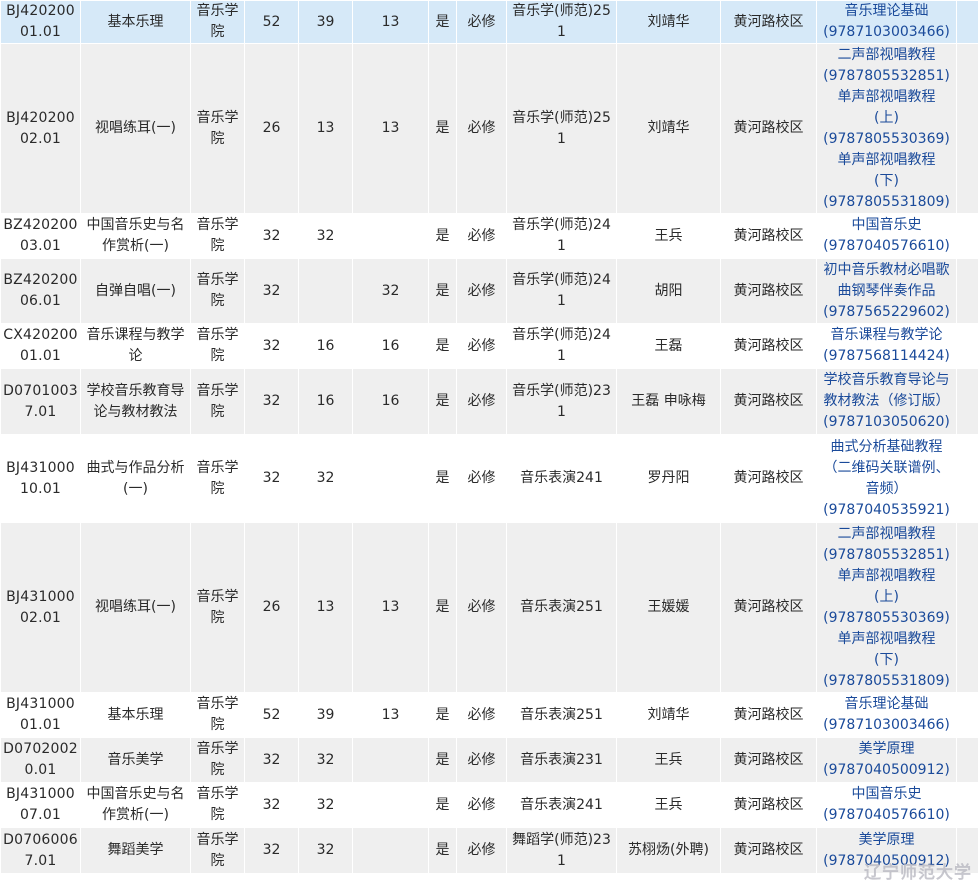 The width and height of the screenshot is (978, 885). Describe the element at coordinates (668, 401) in the screenshot. I see `teacher-cell: 王磊 申咏梅` at that location.